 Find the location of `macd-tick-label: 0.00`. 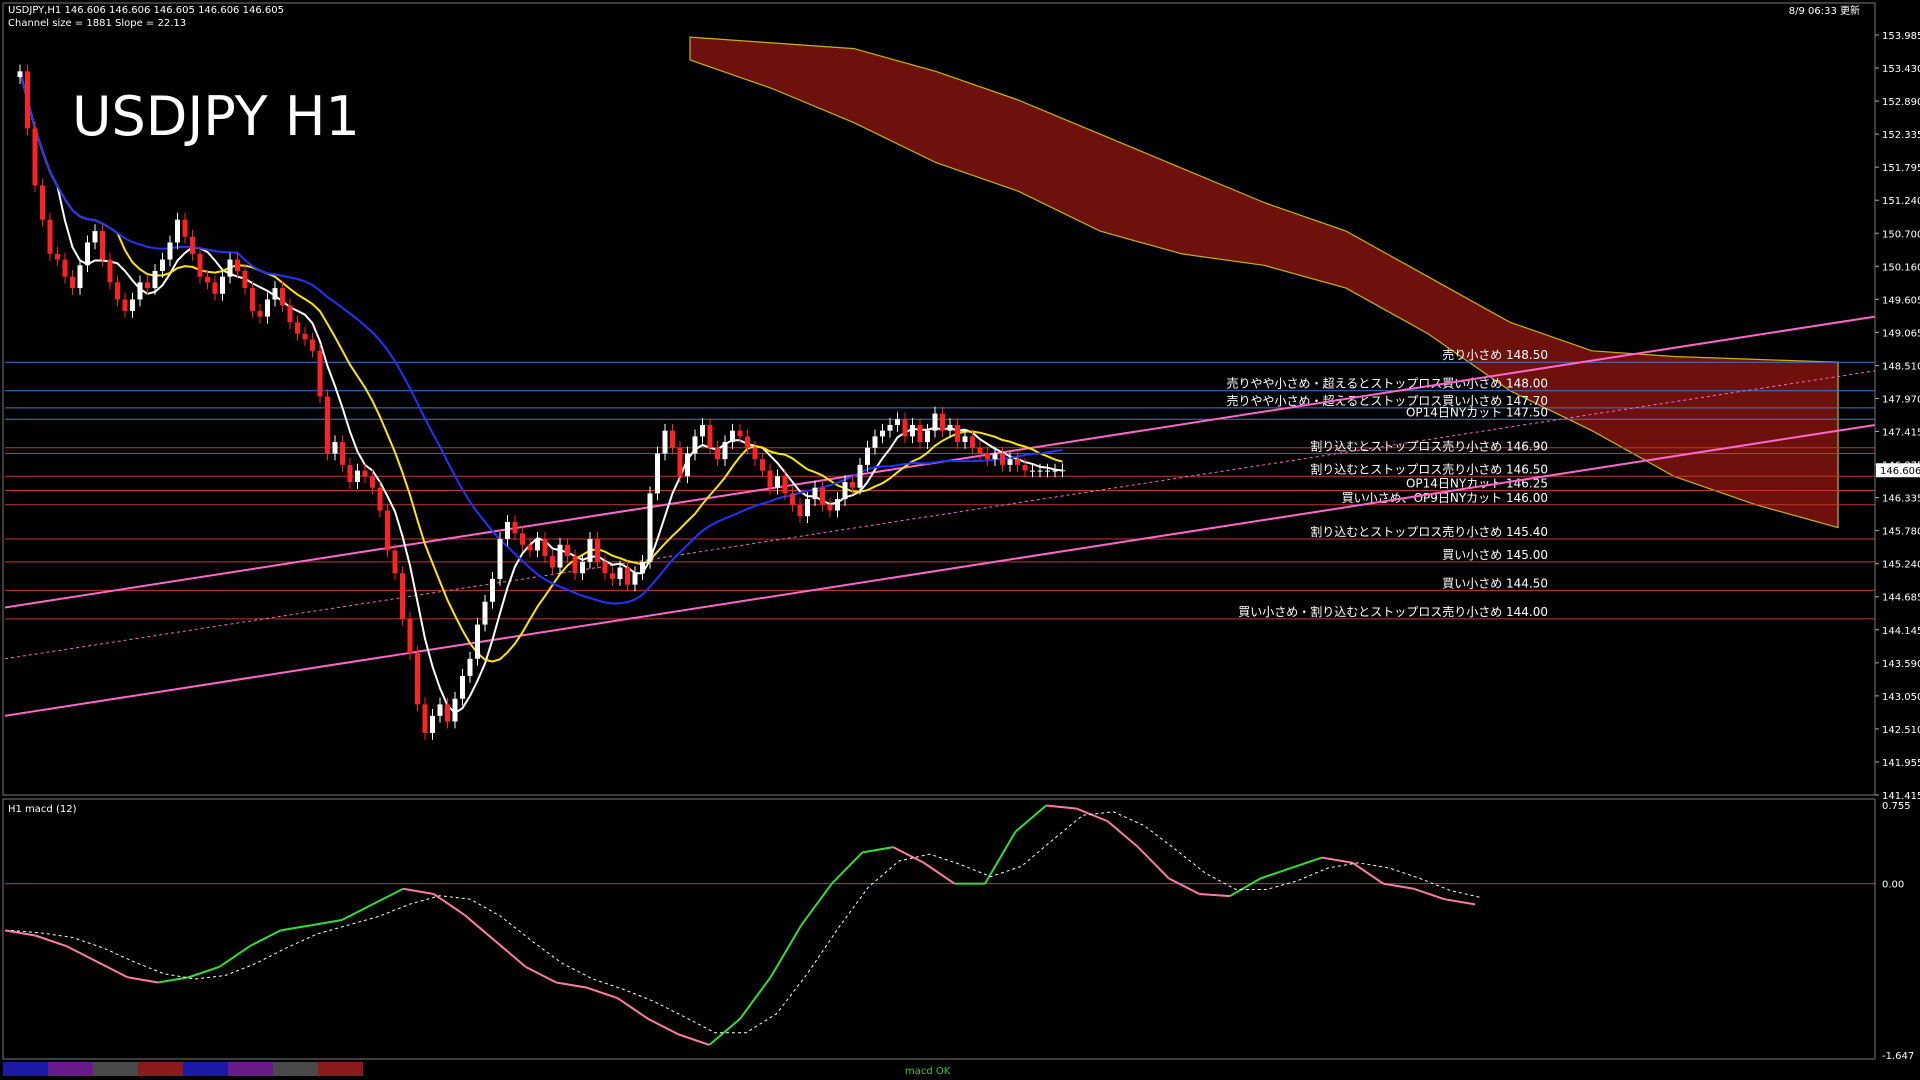

macd-tick-label: 0.00 is located at coordinates (1893, 885).